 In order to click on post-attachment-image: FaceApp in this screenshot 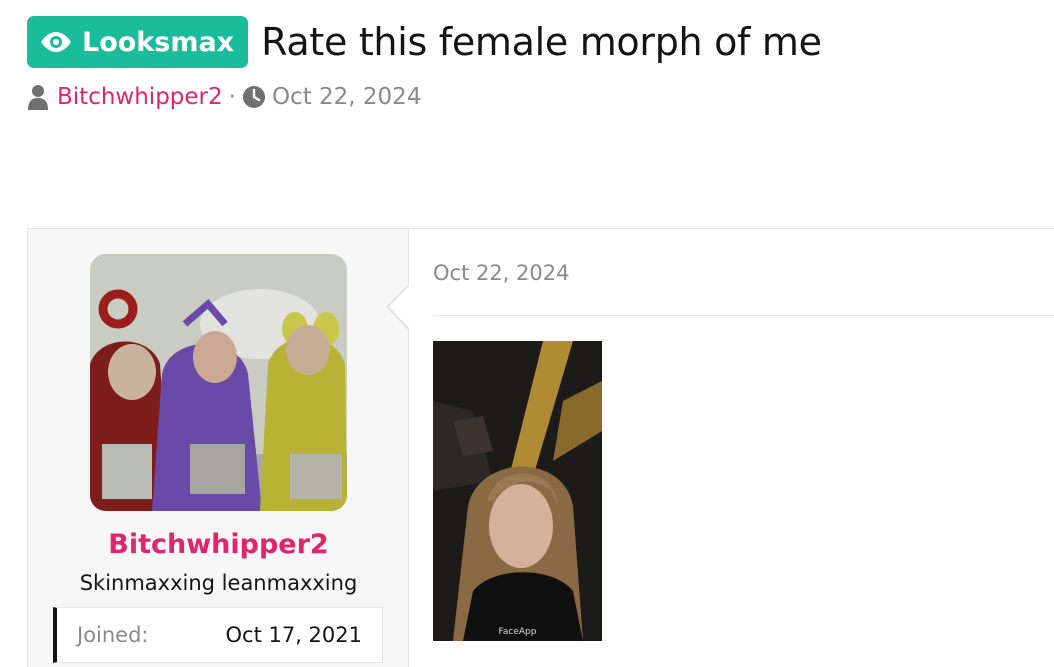, I will do `click(517, 491)`.